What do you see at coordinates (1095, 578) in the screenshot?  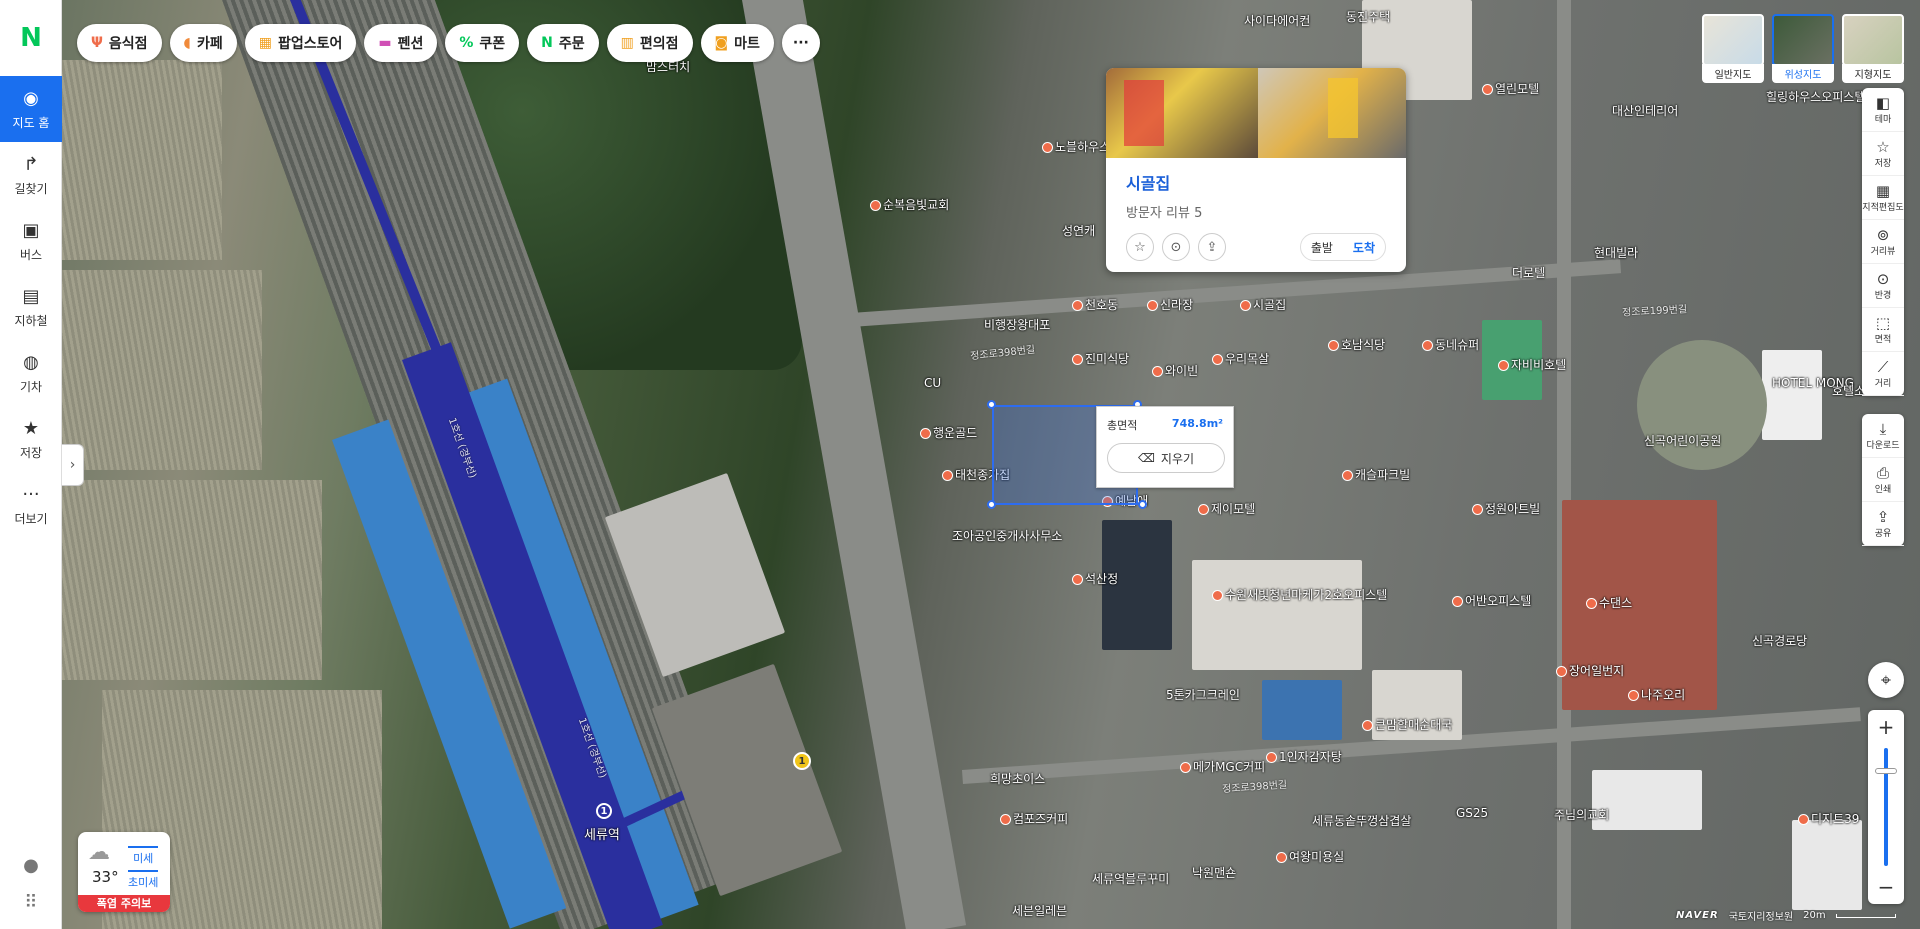 I see `poi-label: 석산정` at bounding box center [1095, 578].